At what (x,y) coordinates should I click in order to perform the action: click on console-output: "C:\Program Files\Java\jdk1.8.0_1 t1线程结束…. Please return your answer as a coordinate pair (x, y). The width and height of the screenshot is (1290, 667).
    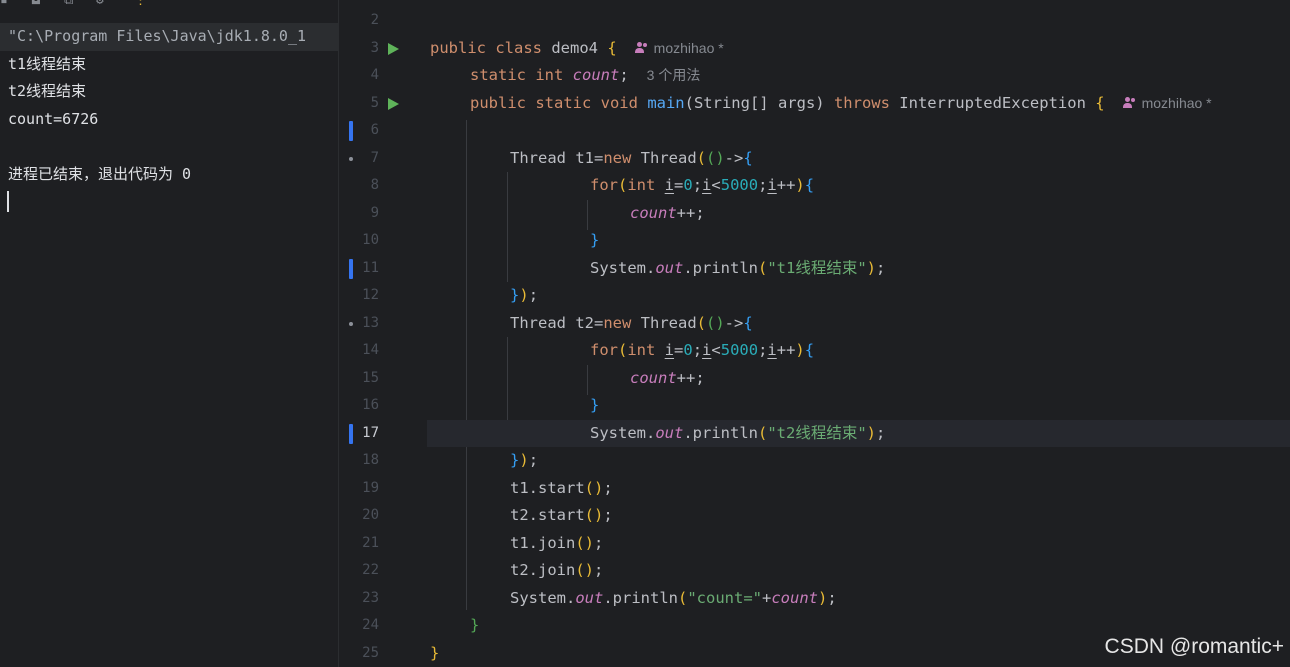
    Looking at the image, I should click on (169, 105).